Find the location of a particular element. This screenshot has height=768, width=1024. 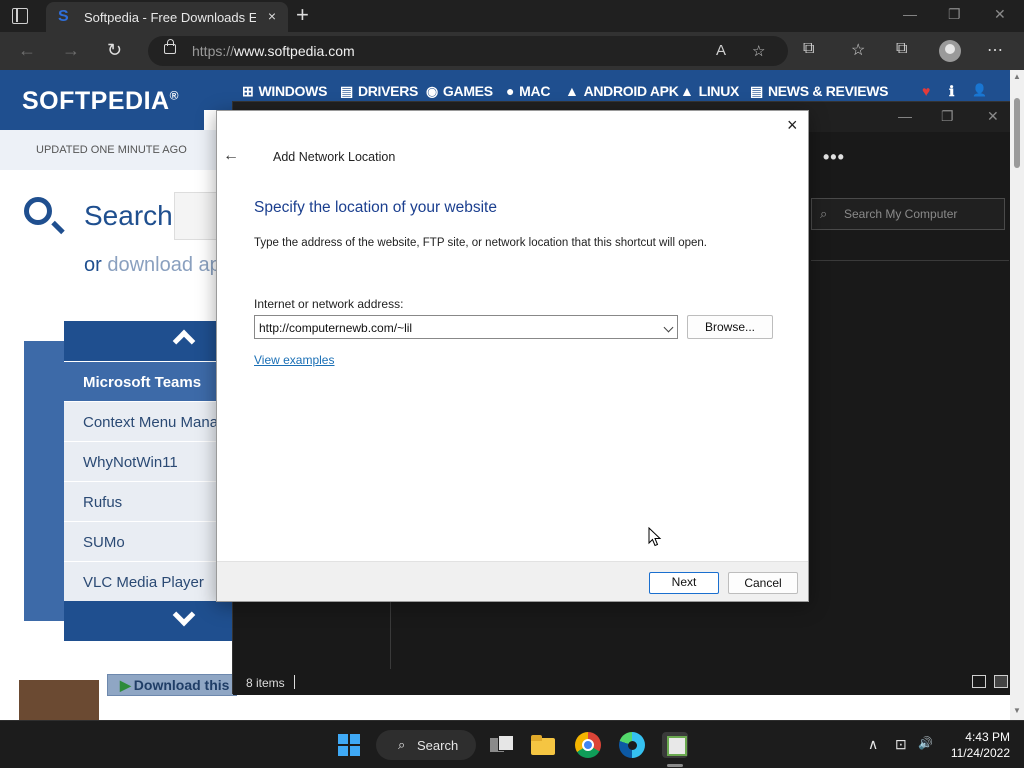

forward-icon: → is located at coordinates (71, 50).